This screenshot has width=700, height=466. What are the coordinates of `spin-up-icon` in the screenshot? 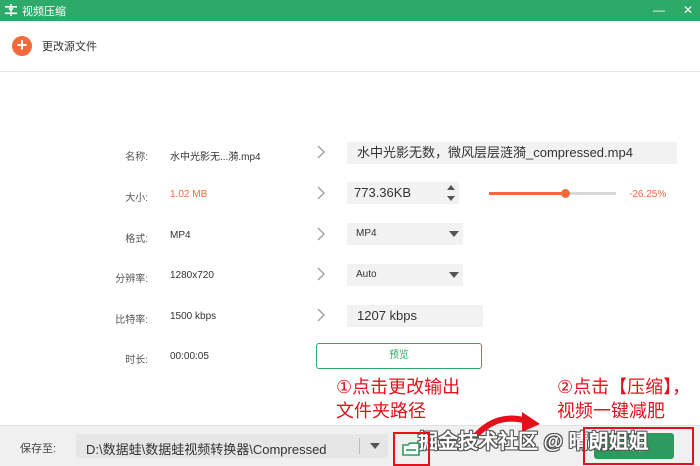 It's located at (451, 187).